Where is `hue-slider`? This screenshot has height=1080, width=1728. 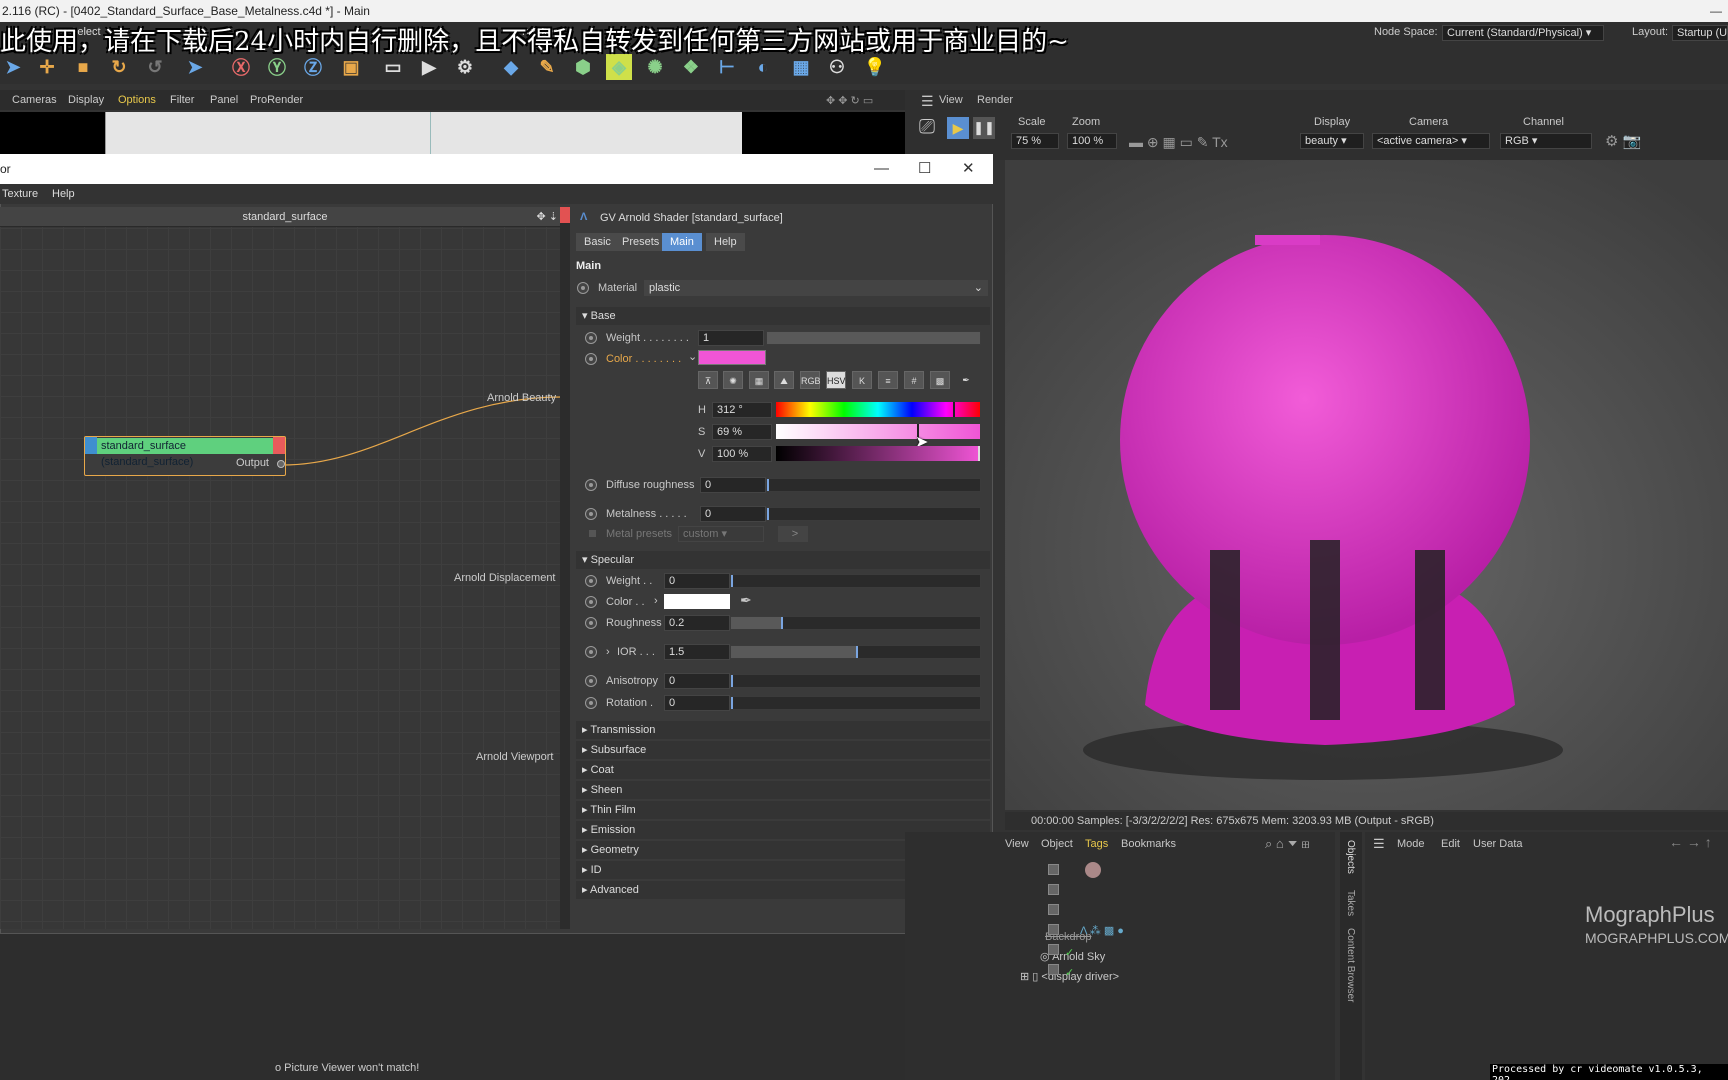 hue-slider is located at coordinates (878, 409).